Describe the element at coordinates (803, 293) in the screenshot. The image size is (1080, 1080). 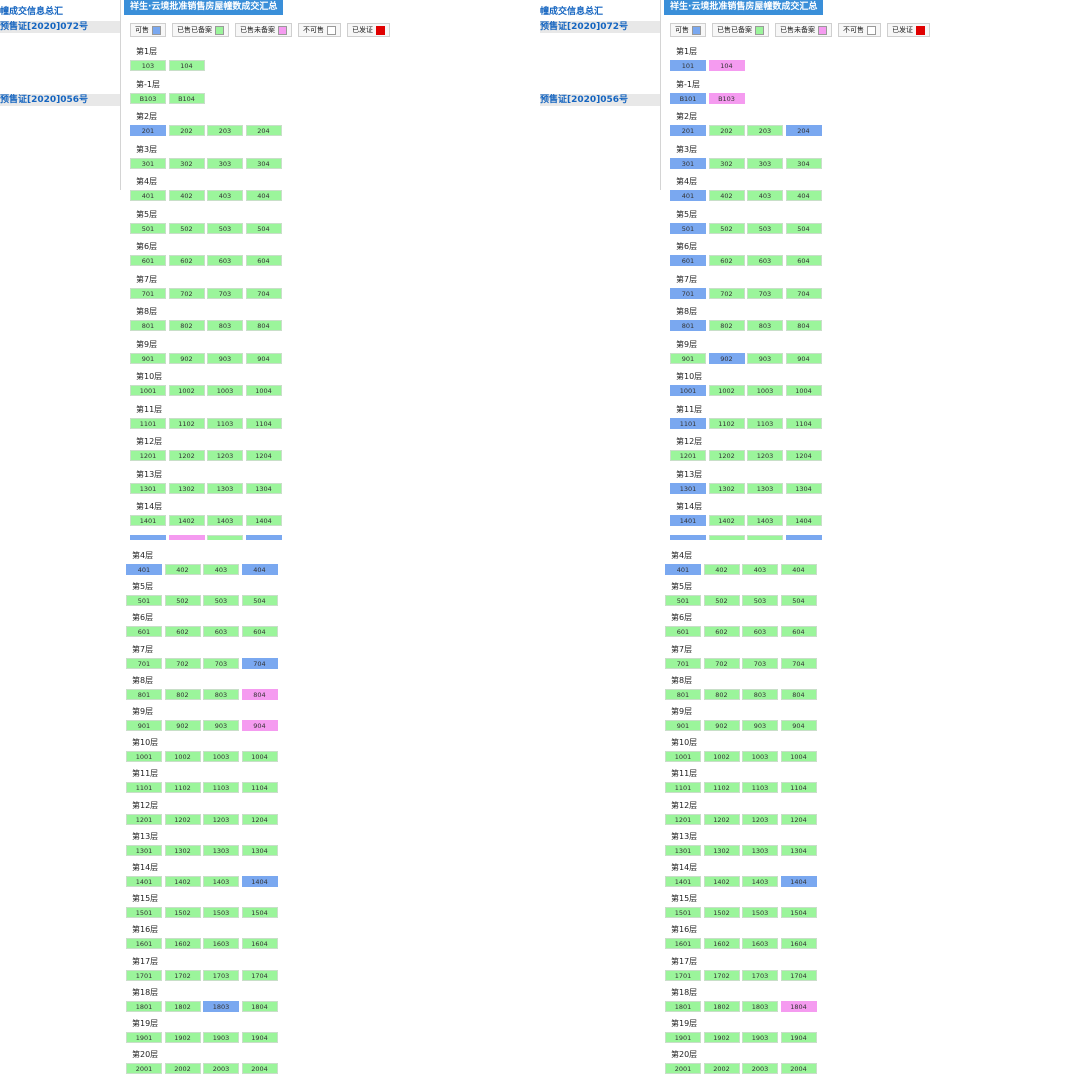
I see `unit-cell: 704` at that location.